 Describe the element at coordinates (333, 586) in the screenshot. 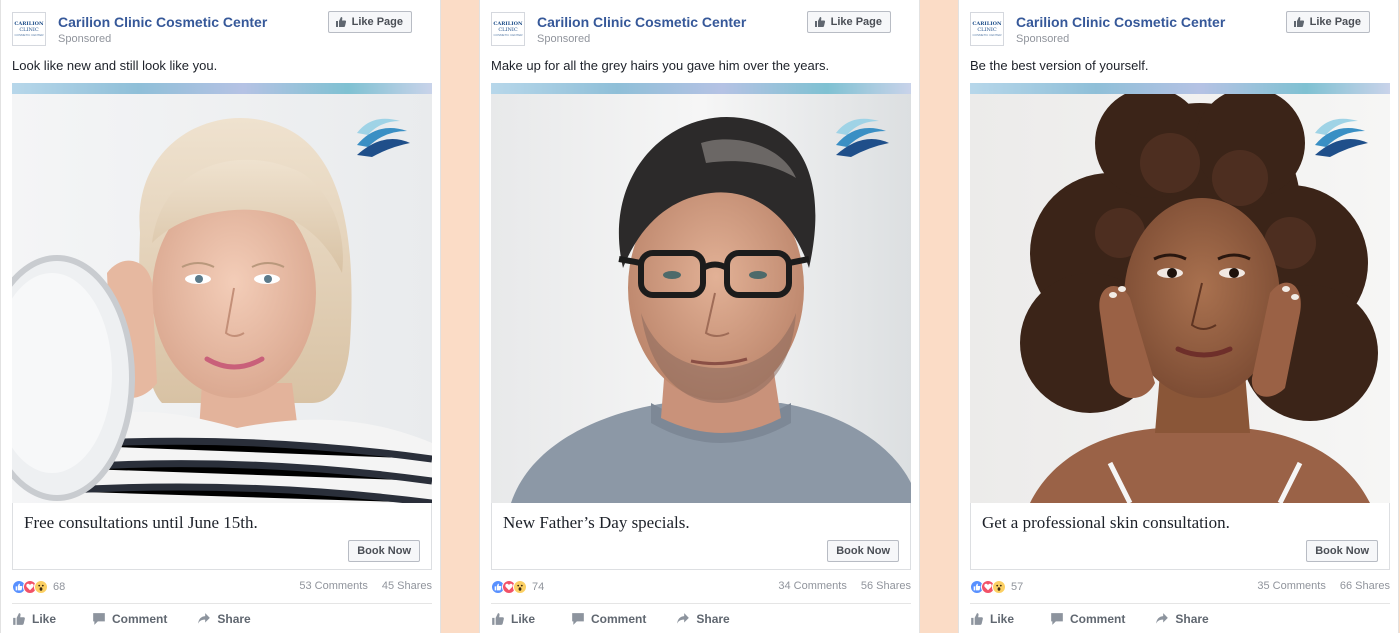

I see `comments-count-link: 53 Comments` at that location.